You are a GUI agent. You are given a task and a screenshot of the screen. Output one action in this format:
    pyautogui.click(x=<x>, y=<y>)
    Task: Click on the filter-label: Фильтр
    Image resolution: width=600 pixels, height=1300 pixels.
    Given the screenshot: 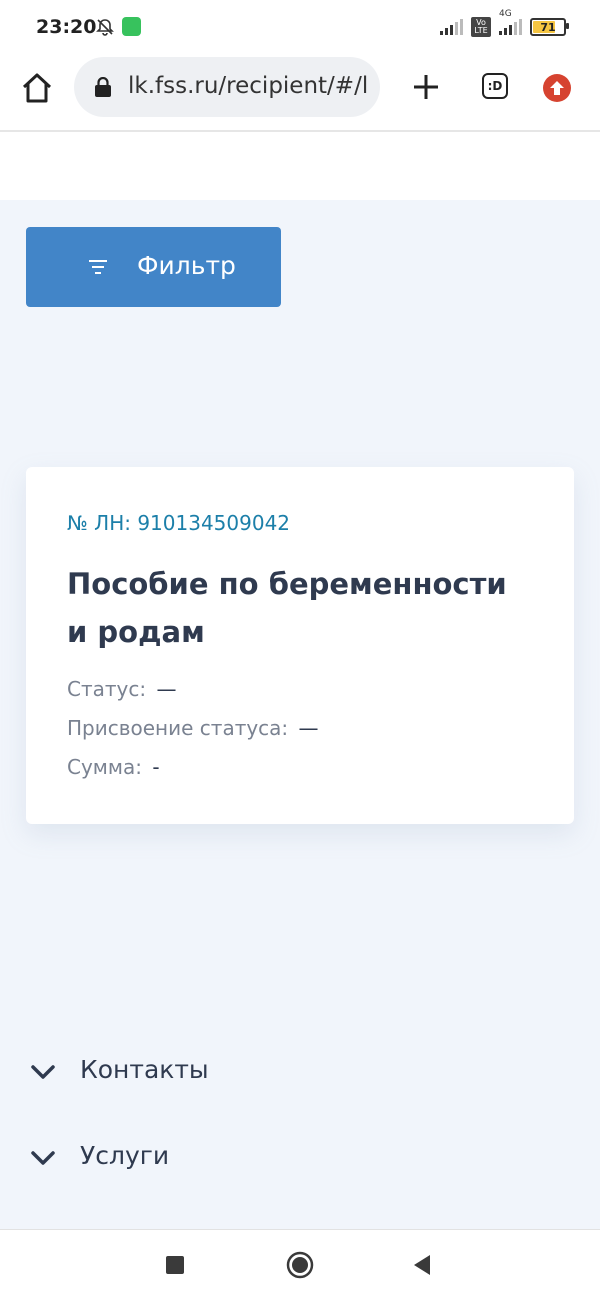 What is the action you would take?
    pyautogui.click(x=186, y=265)
    